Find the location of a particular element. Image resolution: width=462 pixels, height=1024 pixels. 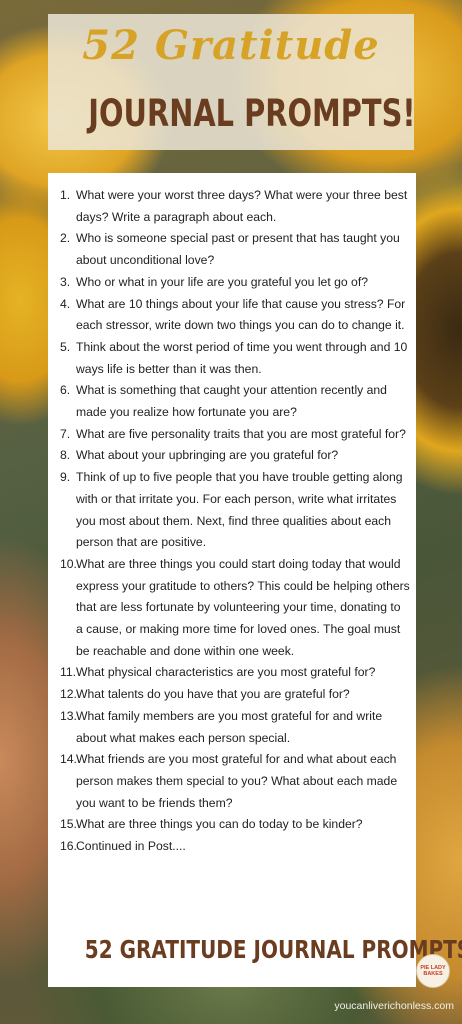

title-banner: 52 Gratitude JOURNAL PROMPTS! is located at coordinates (232, 82).